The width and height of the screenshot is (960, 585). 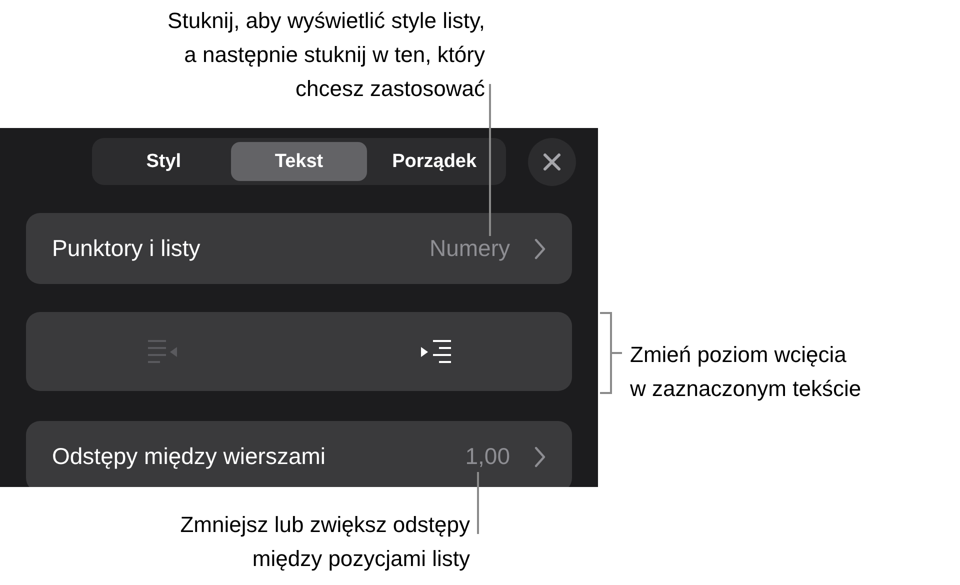 I want to click on settings-row: Odstępy między wierszami 1,00, so click(x=299, y=454).